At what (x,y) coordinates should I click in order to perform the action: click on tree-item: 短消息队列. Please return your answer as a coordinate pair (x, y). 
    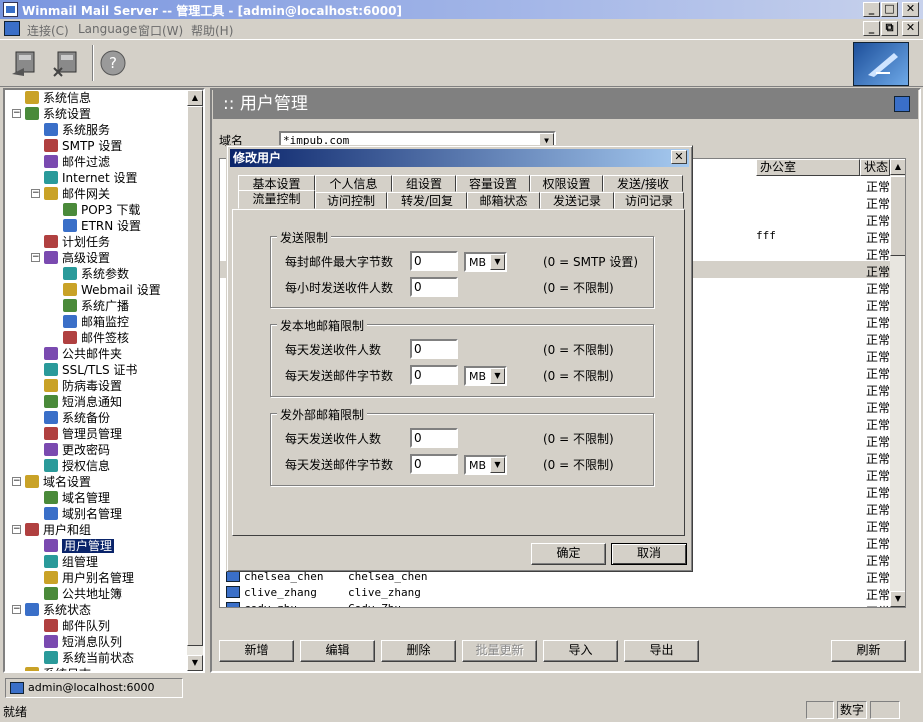
    Looking at the image, I should click on (83, 642).